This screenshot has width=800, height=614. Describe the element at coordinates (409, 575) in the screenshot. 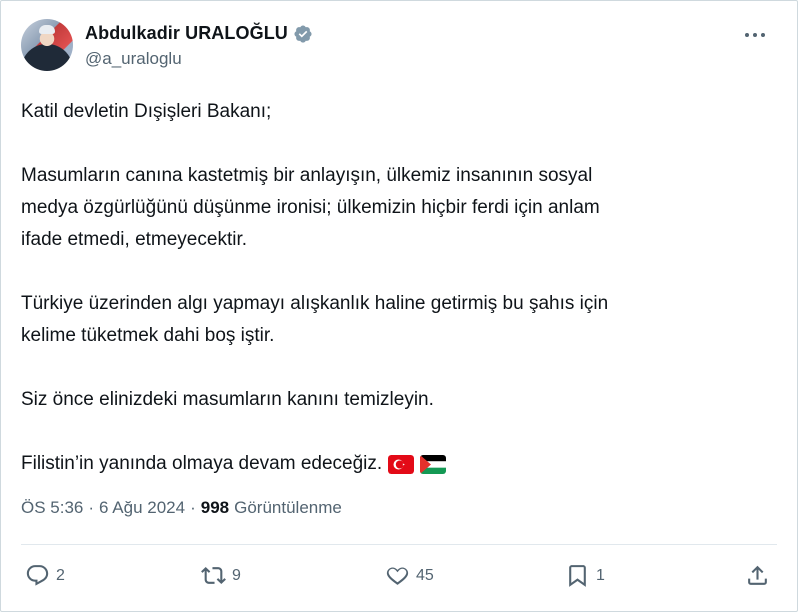

I see `like-button: 45` at that location.